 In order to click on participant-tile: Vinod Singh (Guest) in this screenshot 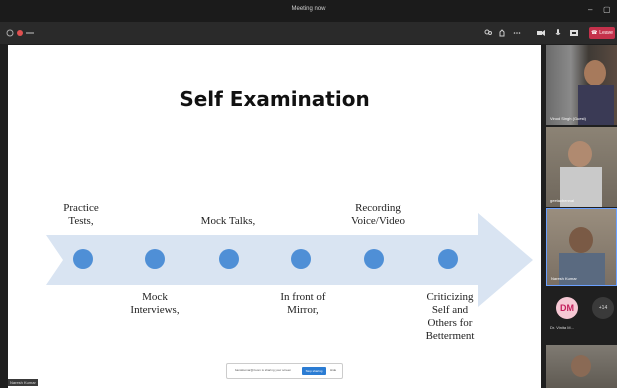, I will do `click(581, 85)`.